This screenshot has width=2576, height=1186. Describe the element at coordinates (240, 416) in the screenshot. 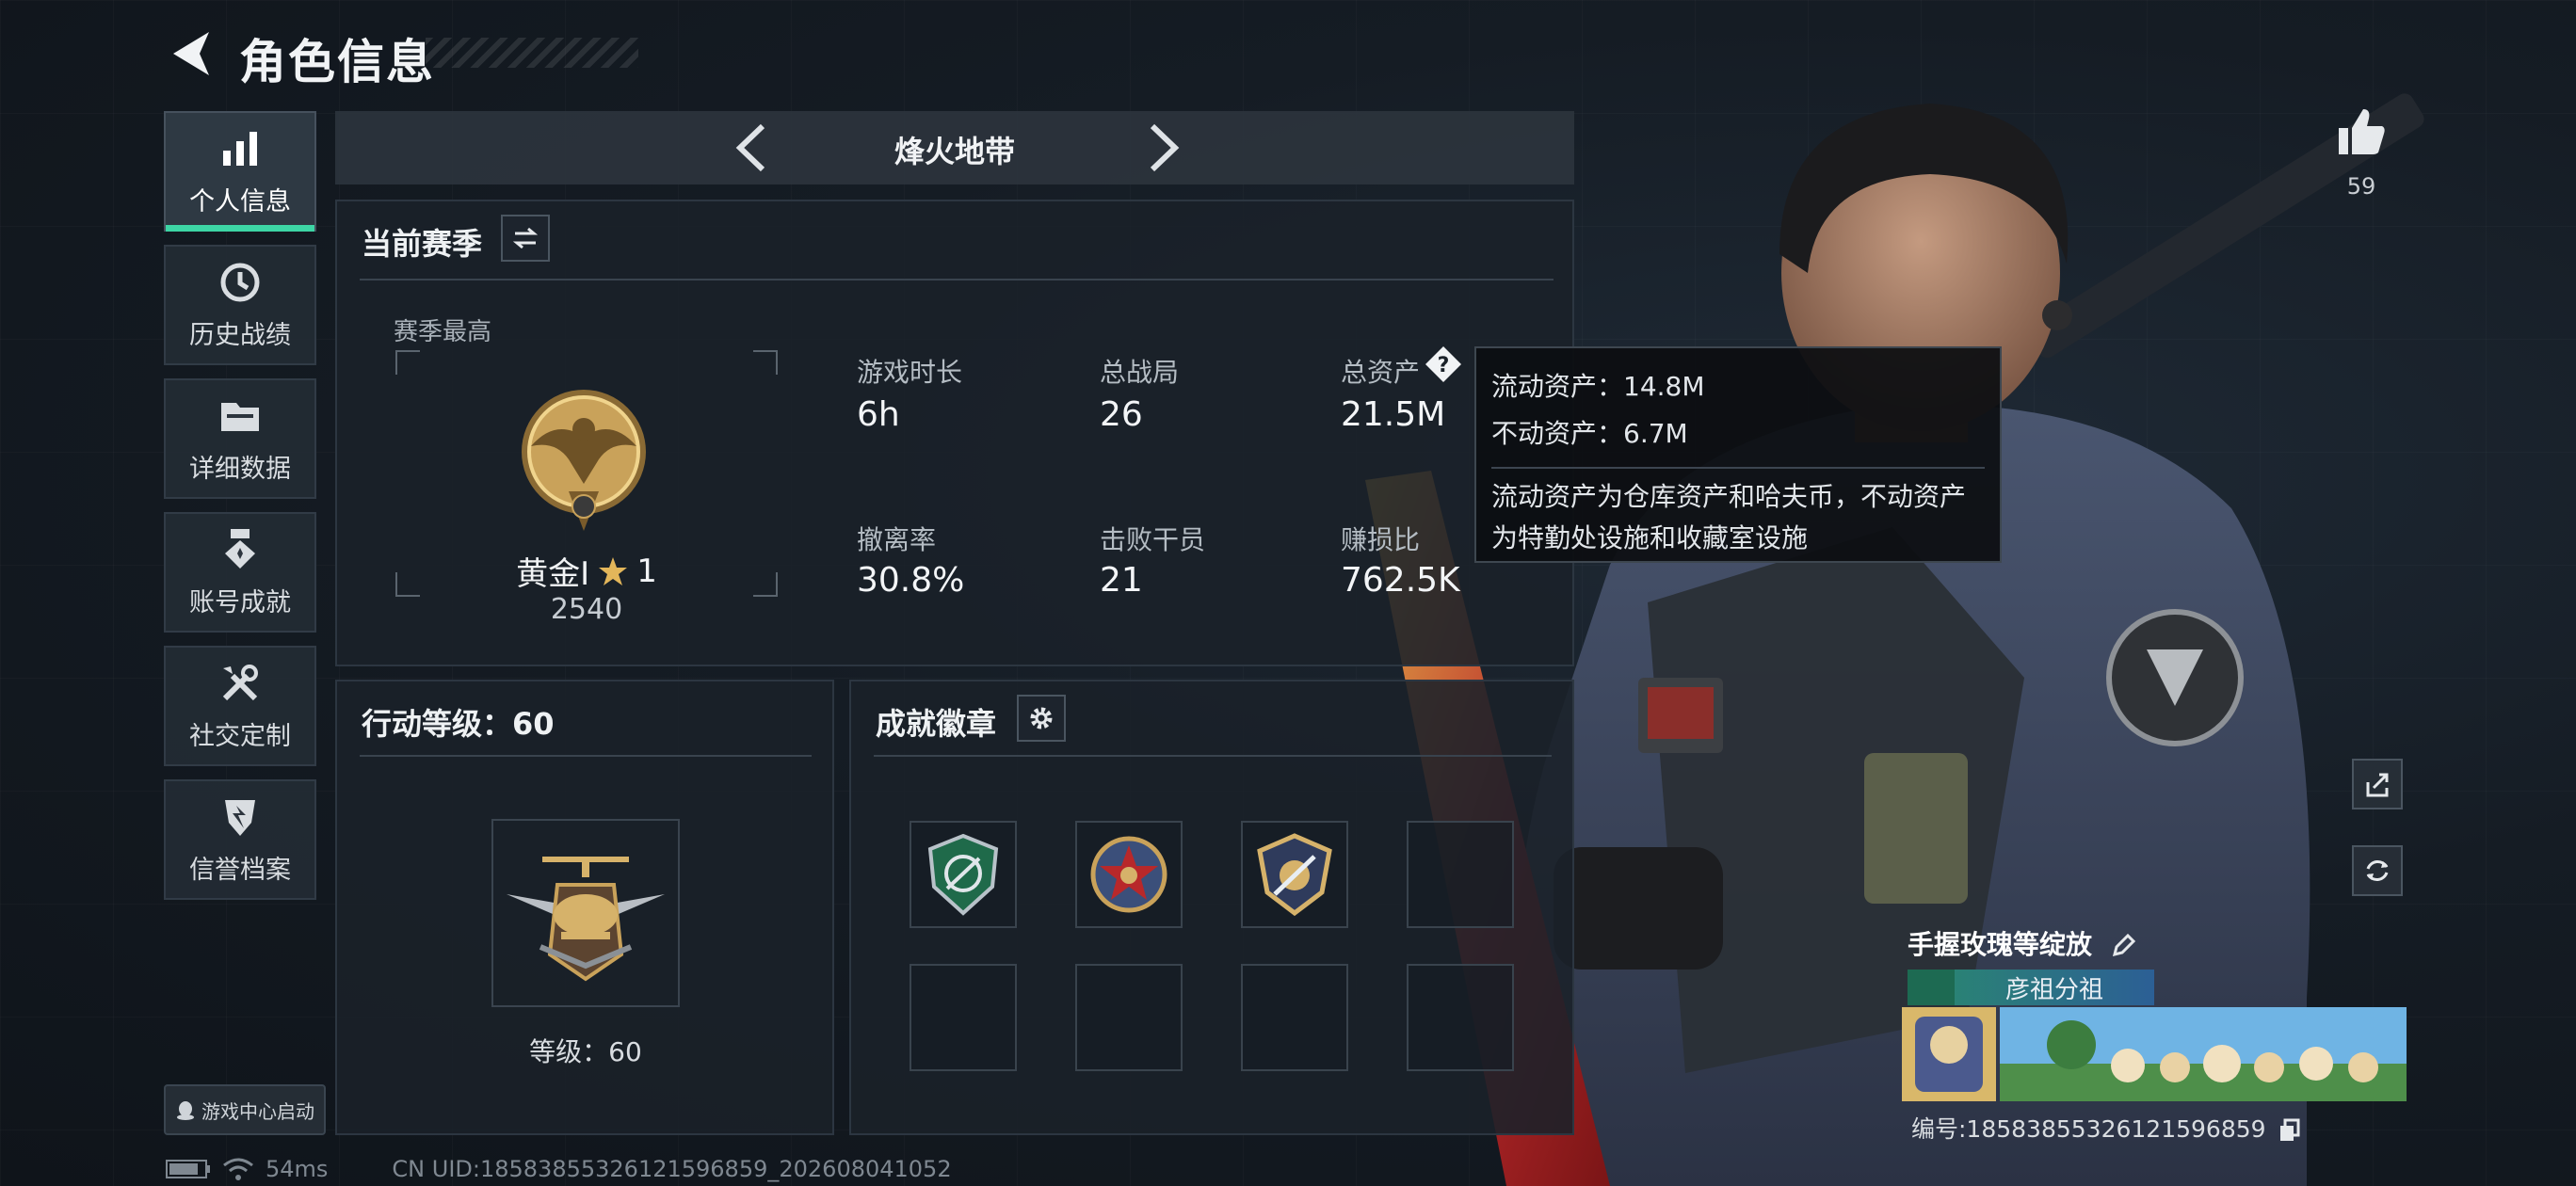

I see `folder-icon` at that location.